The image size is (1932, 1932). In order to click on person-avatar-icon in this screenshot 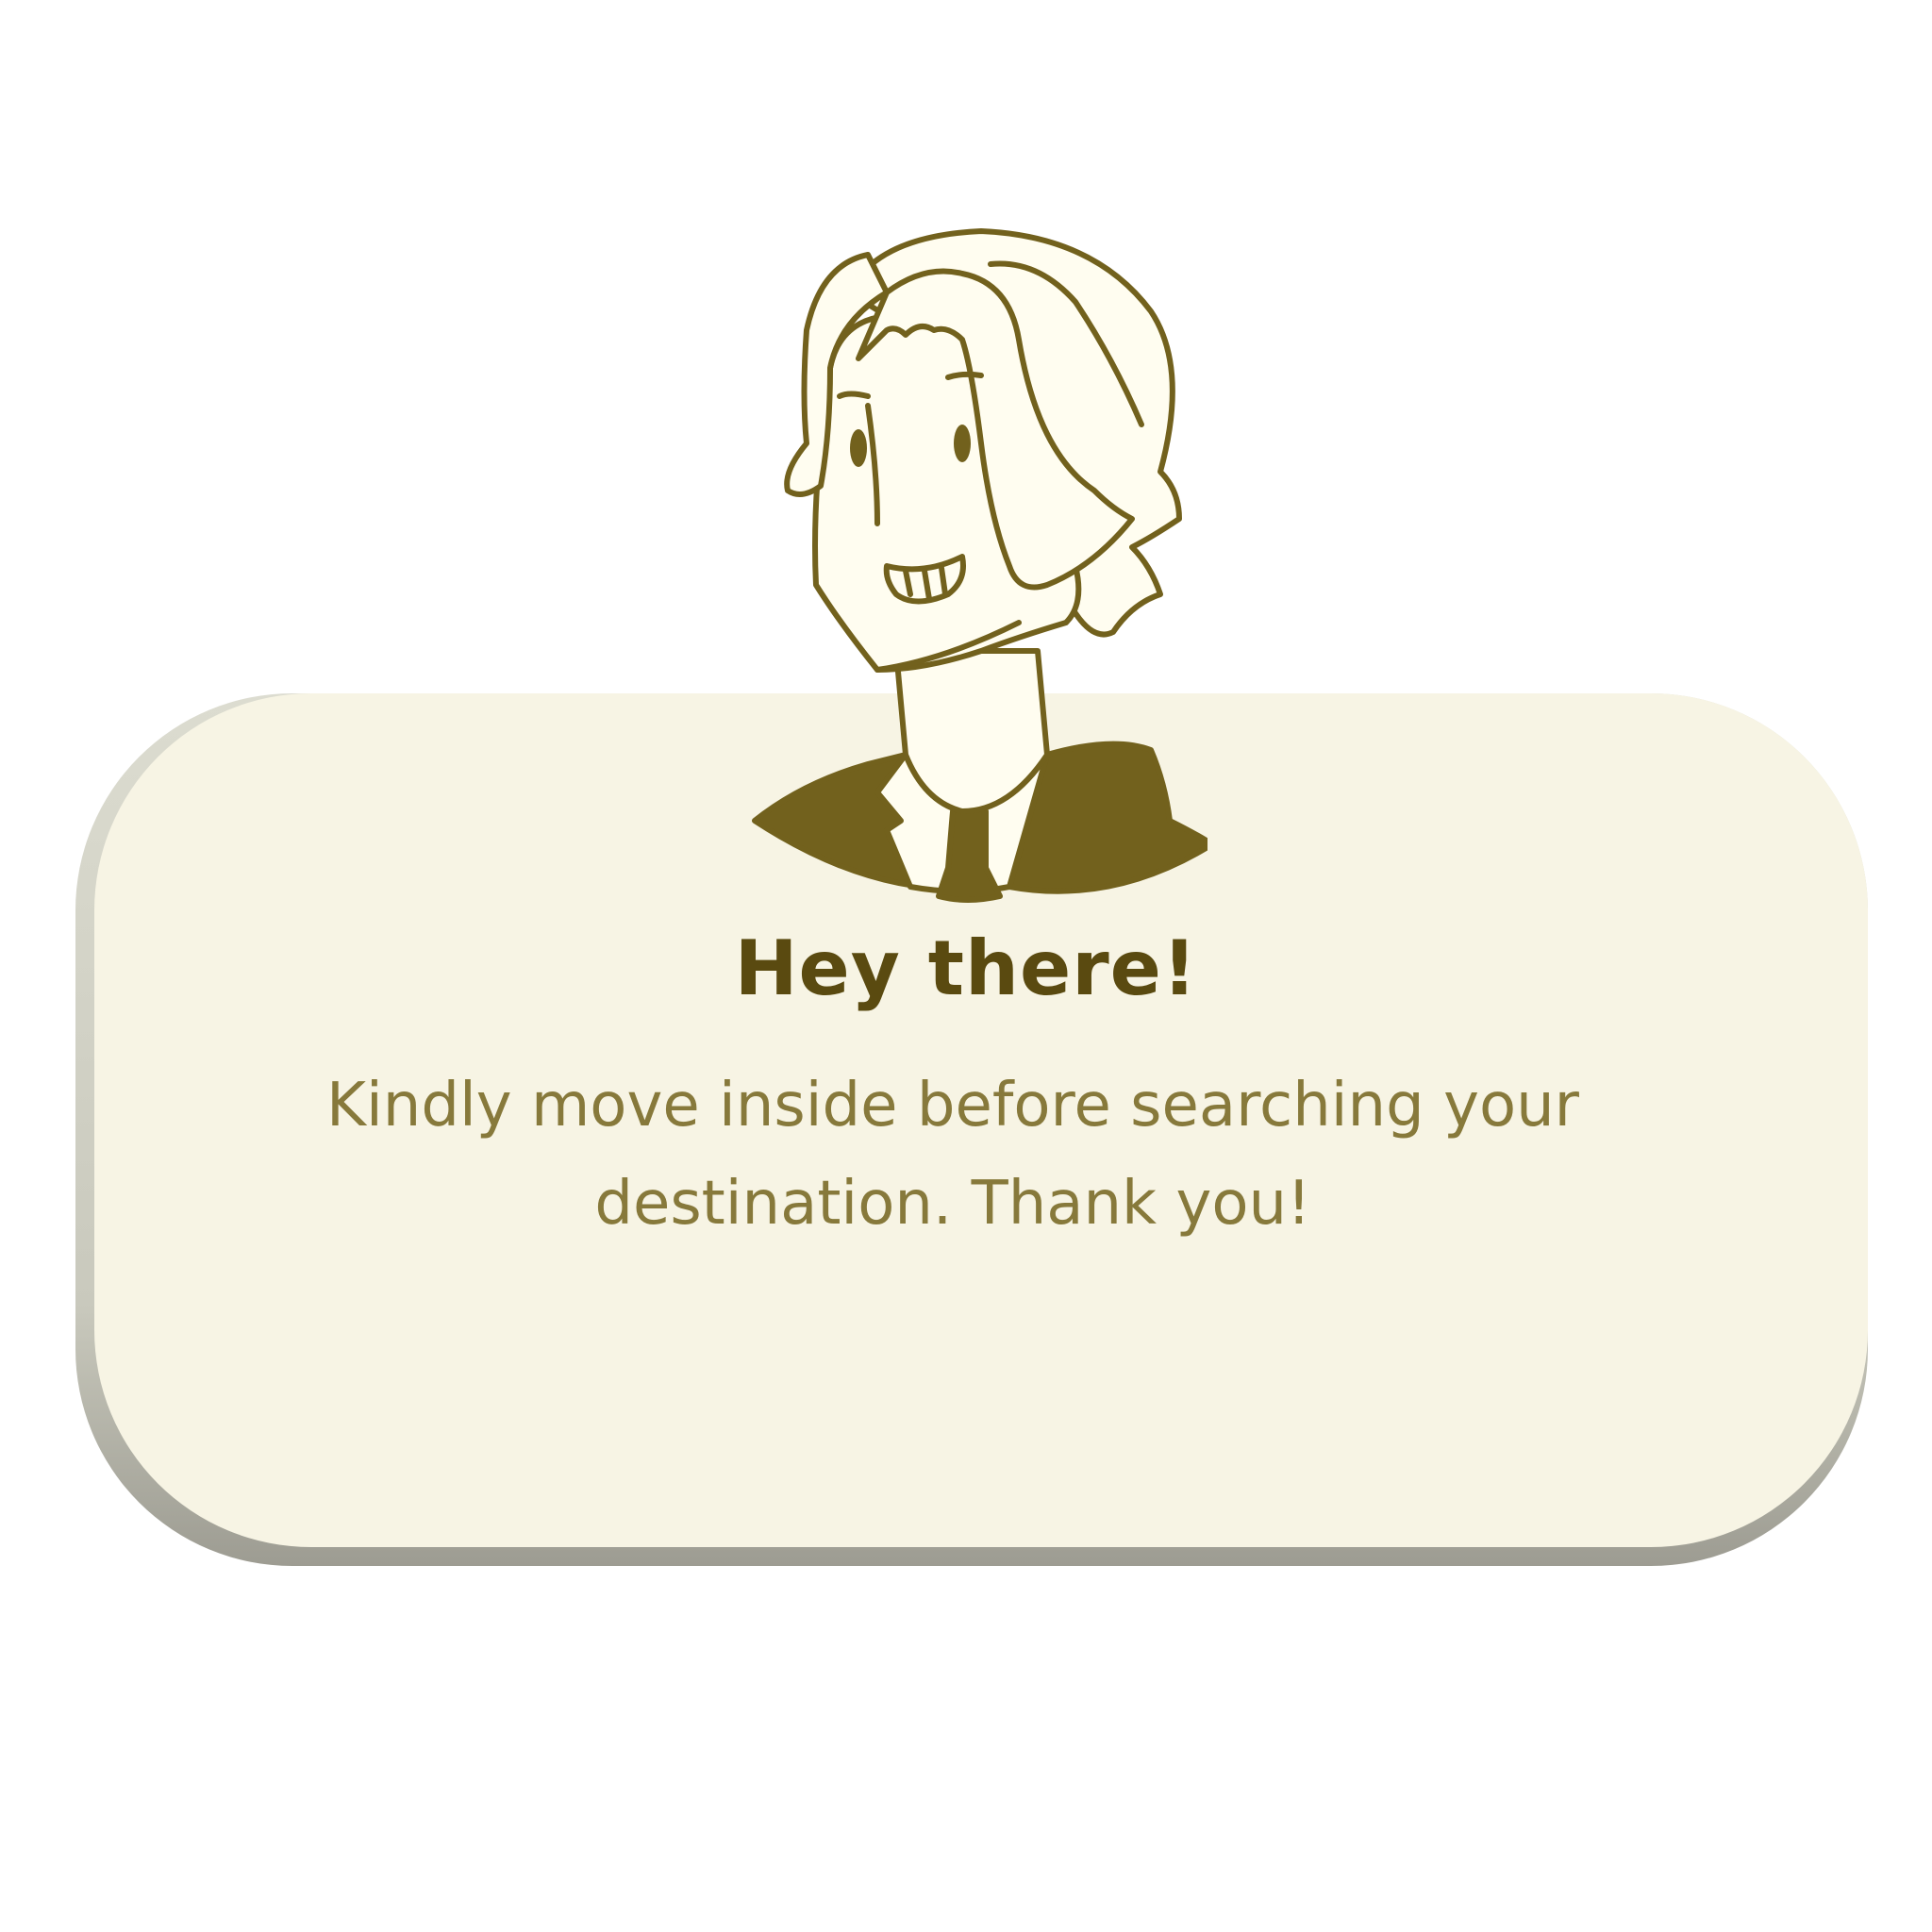, I will do `click(980, 566)`.